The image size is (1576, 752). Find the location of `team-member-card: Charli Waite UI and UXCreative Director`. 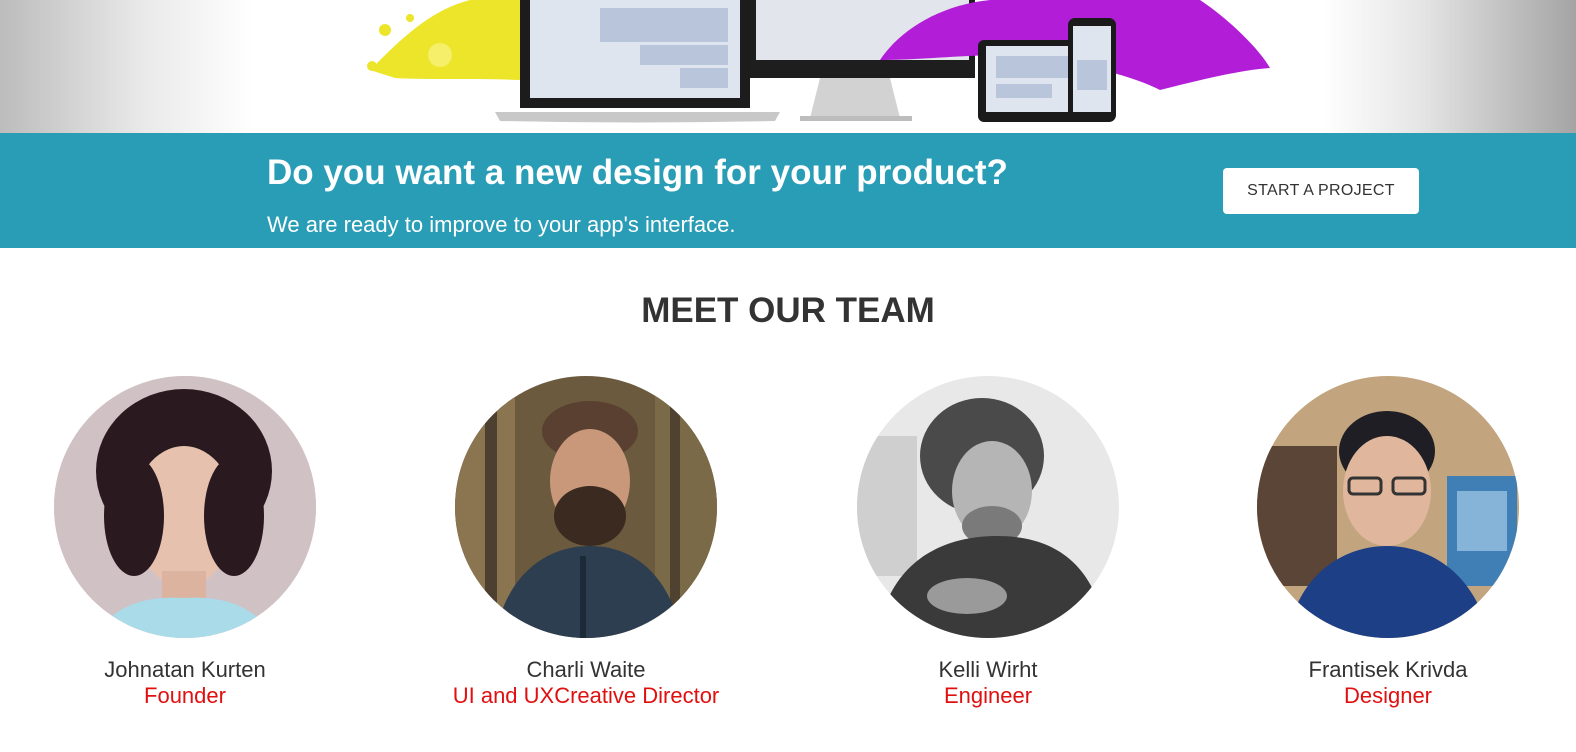

team-member-card: Charli Waite UI and UXCreative Director is located at coordinates (586, 542).